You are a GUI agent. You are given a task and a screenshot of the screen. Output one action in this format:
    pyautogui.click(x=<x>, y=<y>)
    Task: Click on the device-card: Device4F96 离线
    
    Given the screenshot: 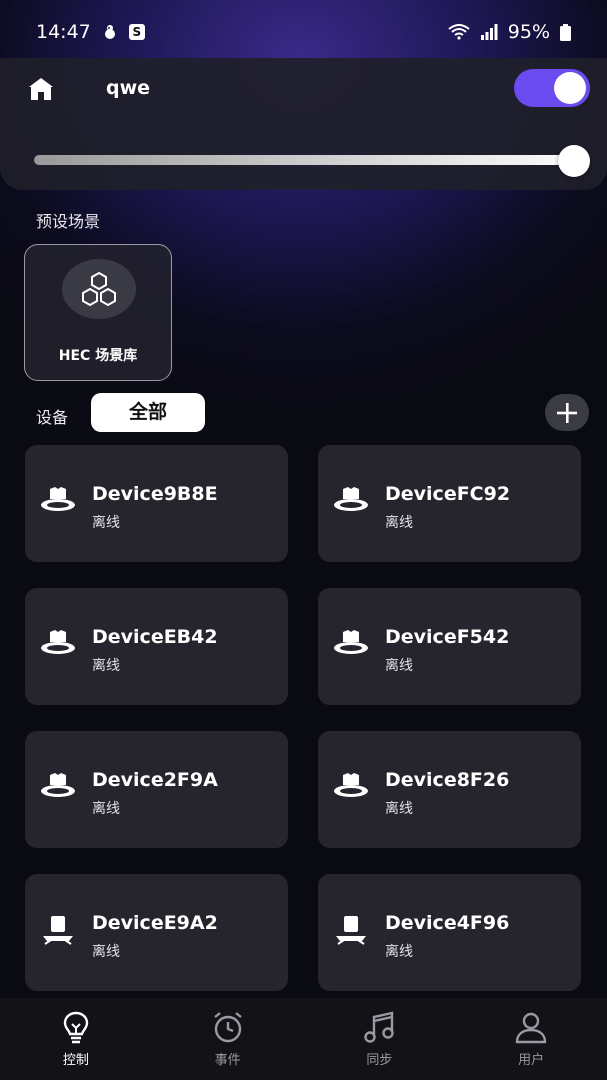 What is the action you would take?
    pyautogui.click(x=449, y=932)
    